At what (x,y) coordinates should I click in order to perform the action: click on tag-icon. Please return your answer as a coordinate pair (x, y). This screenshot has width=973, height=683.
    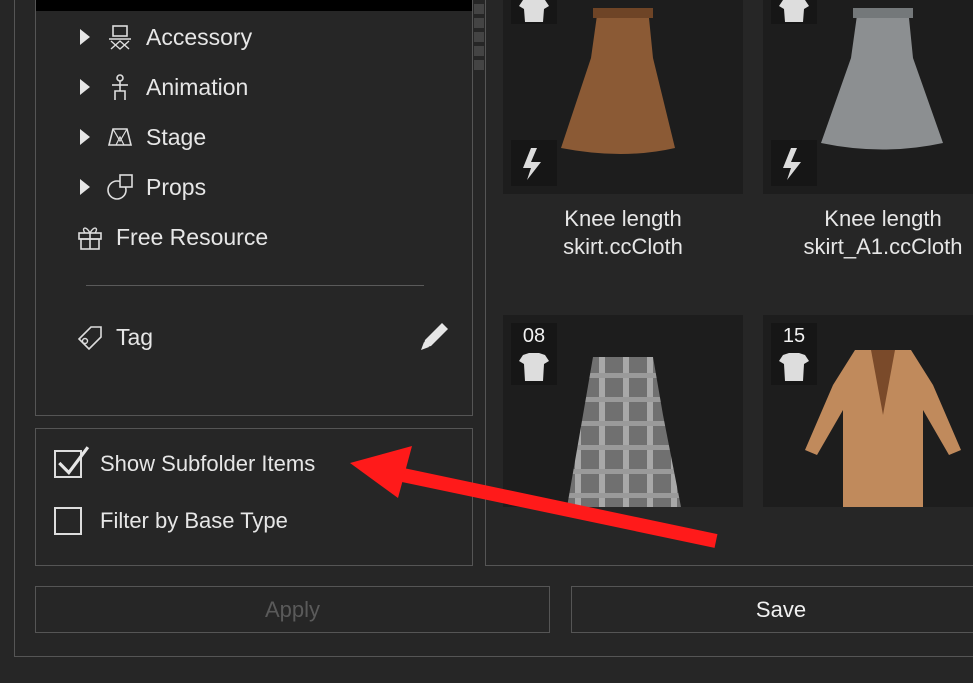
    Looking at the image, I should click on (89, 338).